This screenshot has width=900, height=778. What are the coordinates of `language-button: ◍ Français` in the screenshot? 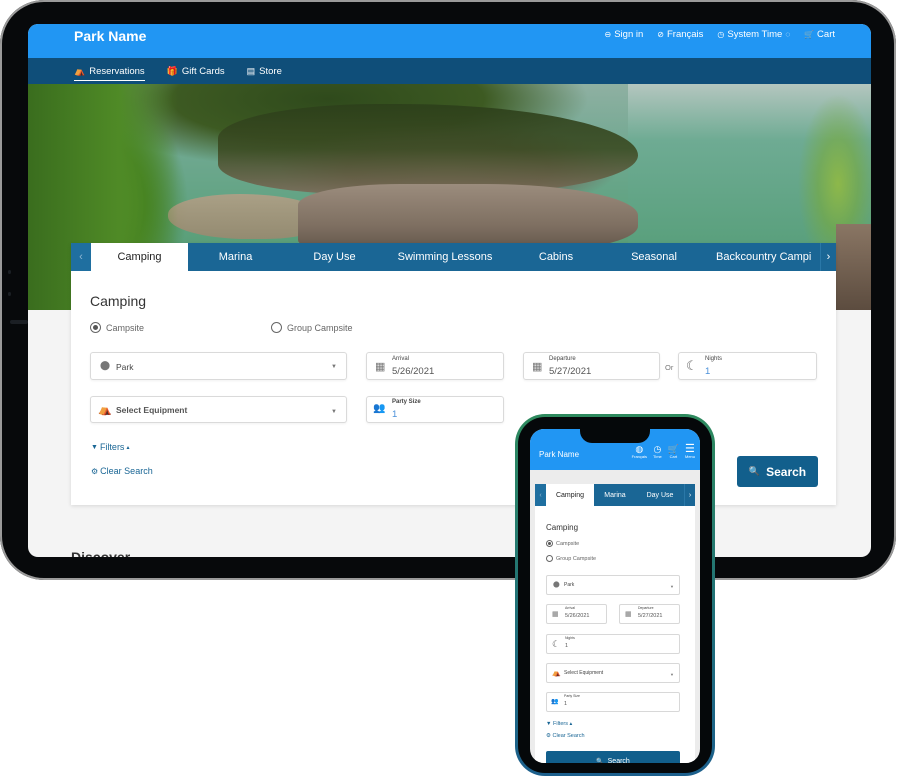 It's located at (639, 452).